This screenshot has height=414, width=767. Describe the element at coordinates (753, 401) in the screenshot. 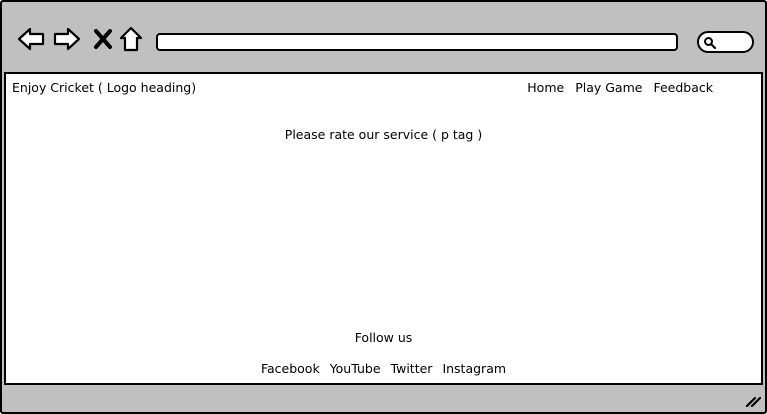

I see `resize-grip-icon` at that location.